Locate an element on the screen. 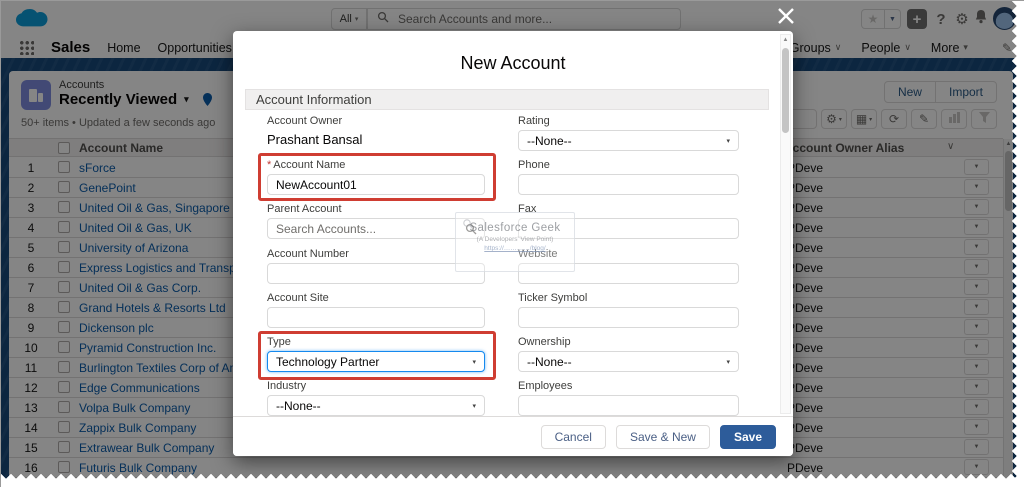  field-label: Phone is located at coordinates (534, 165).